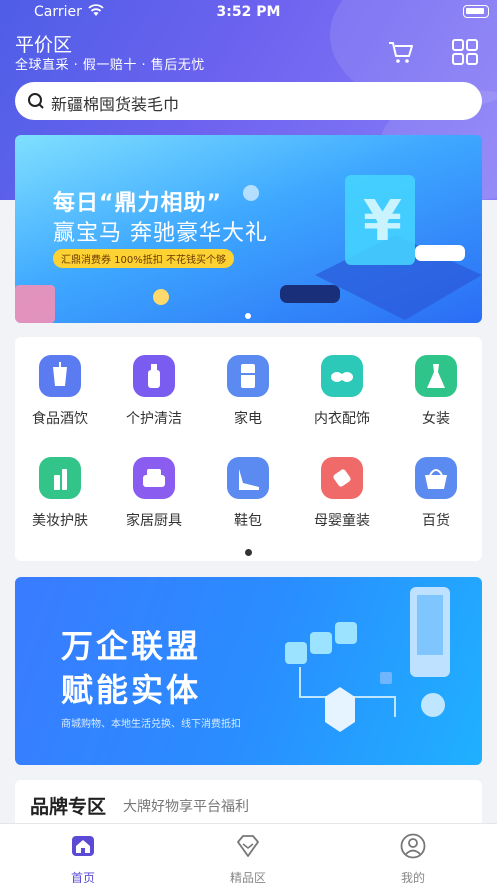  Describe the element at coordinates (436, 521) in the screenshot. I see `category-label: 百货` at that location.